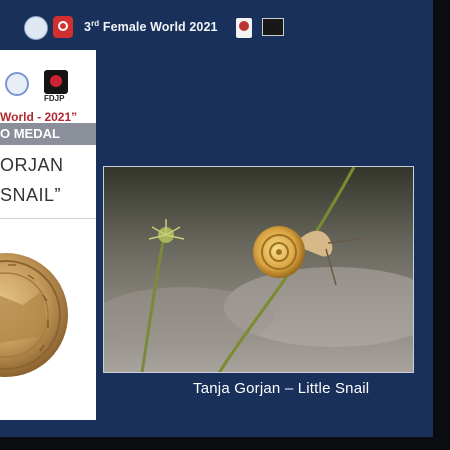 The width and height of the screenshot is (450, 450). Describe the element at coordinates (48, 218) in the screenshot. I see `certificate-divider` at that location.